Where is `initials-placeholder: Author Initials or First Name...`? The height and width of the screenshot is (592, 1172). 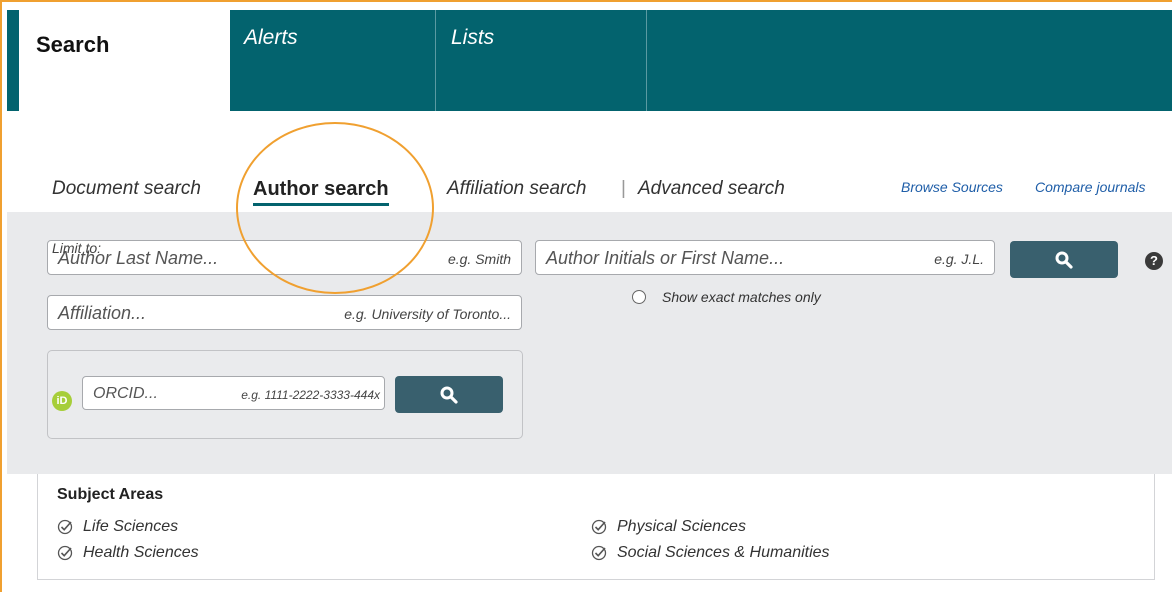
initials-placeholder: Author Initials or First Name... is located at coordinates (665, 258).